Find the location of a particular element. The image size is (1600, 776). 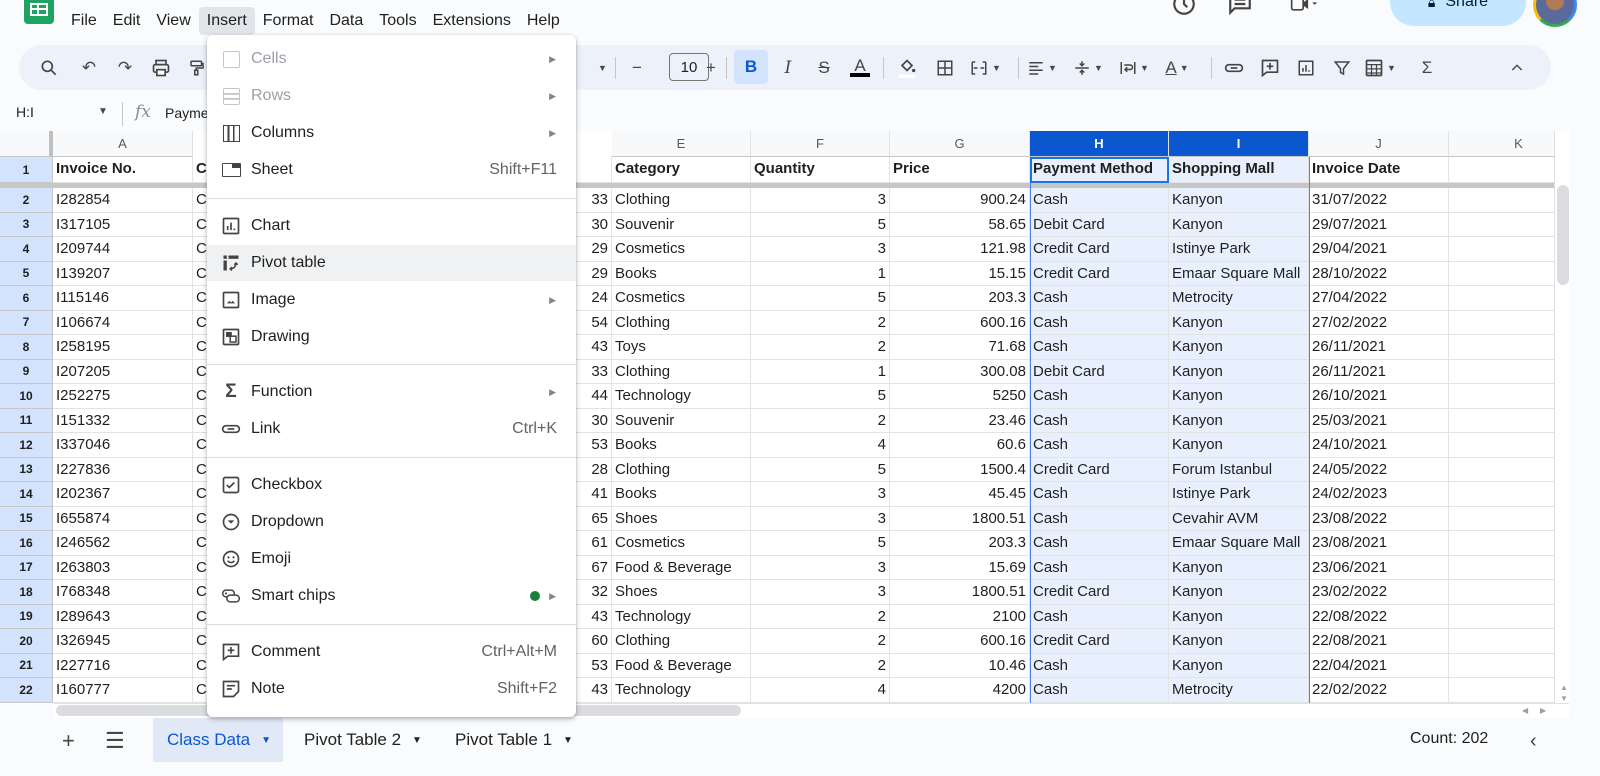

menu-view: View is located at coordinates (173, 21).